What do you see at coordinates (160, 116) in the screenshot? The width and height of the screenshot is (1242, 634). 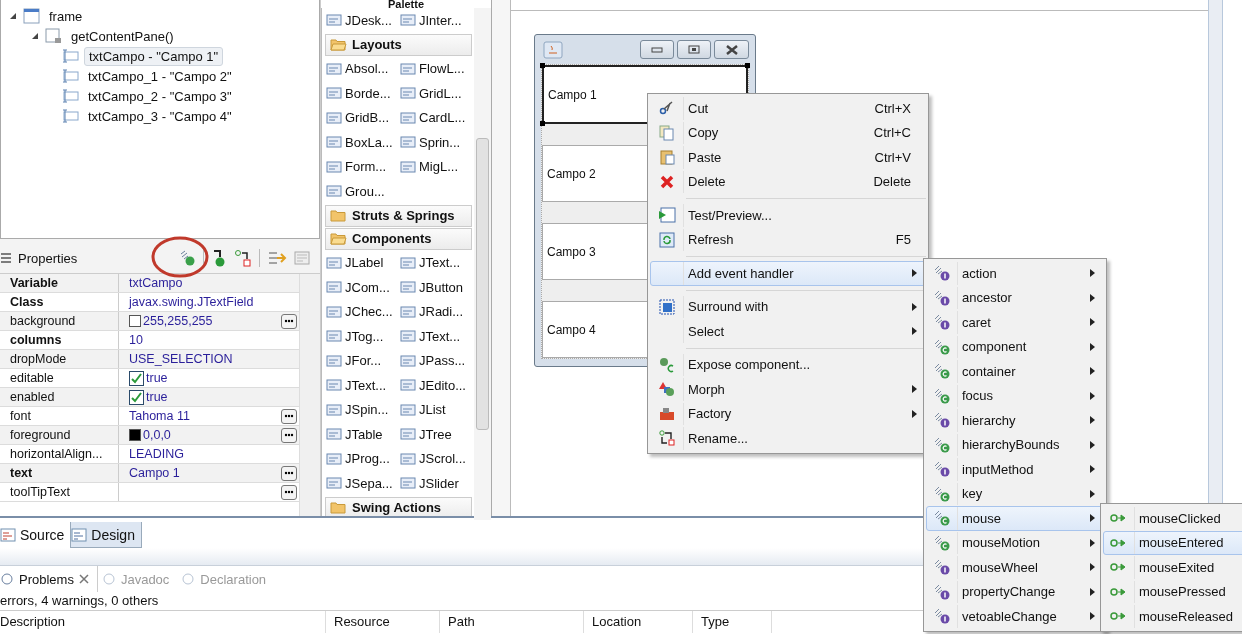 I see `tree-item: txtCampo_3 - "Campo 4"` at bounding box center [160, 116].